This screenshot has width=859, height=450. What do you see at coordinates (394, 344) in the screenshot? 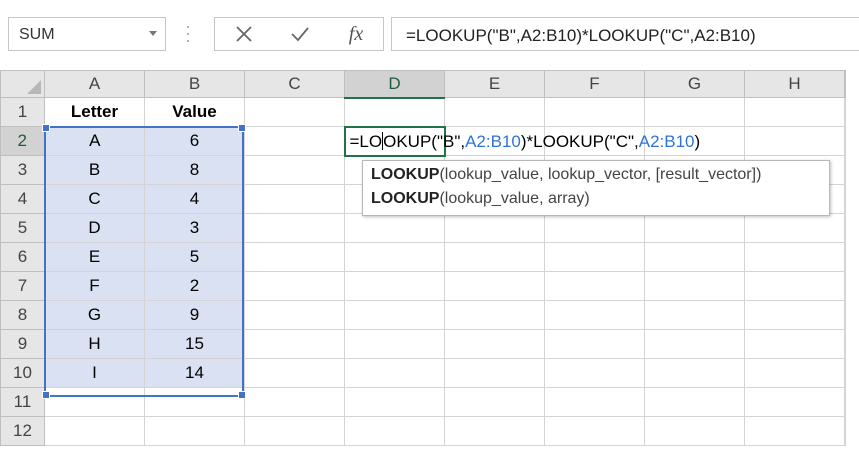
I see `cell-d9` at bounding box center [394, 344].